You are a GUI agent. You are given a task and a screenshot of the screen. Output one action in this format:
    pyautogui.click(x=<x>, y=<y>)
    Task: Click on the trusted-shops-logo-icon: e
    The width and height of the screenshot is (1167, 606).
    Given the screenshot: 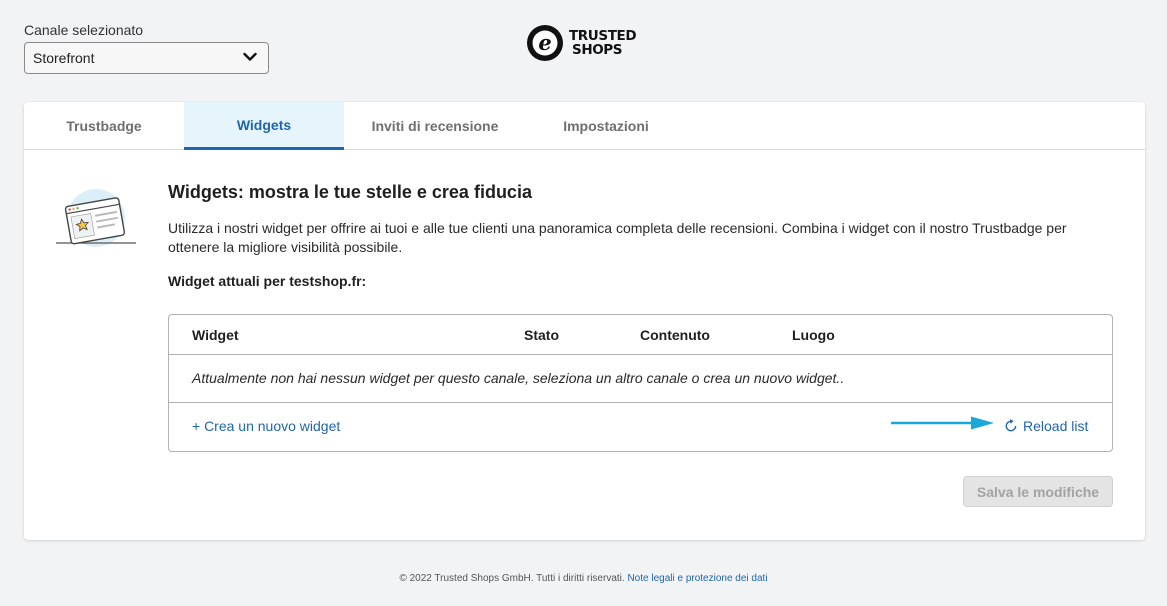 What is the action you would take?
    pyautogui.click(x=545, y=43)
    